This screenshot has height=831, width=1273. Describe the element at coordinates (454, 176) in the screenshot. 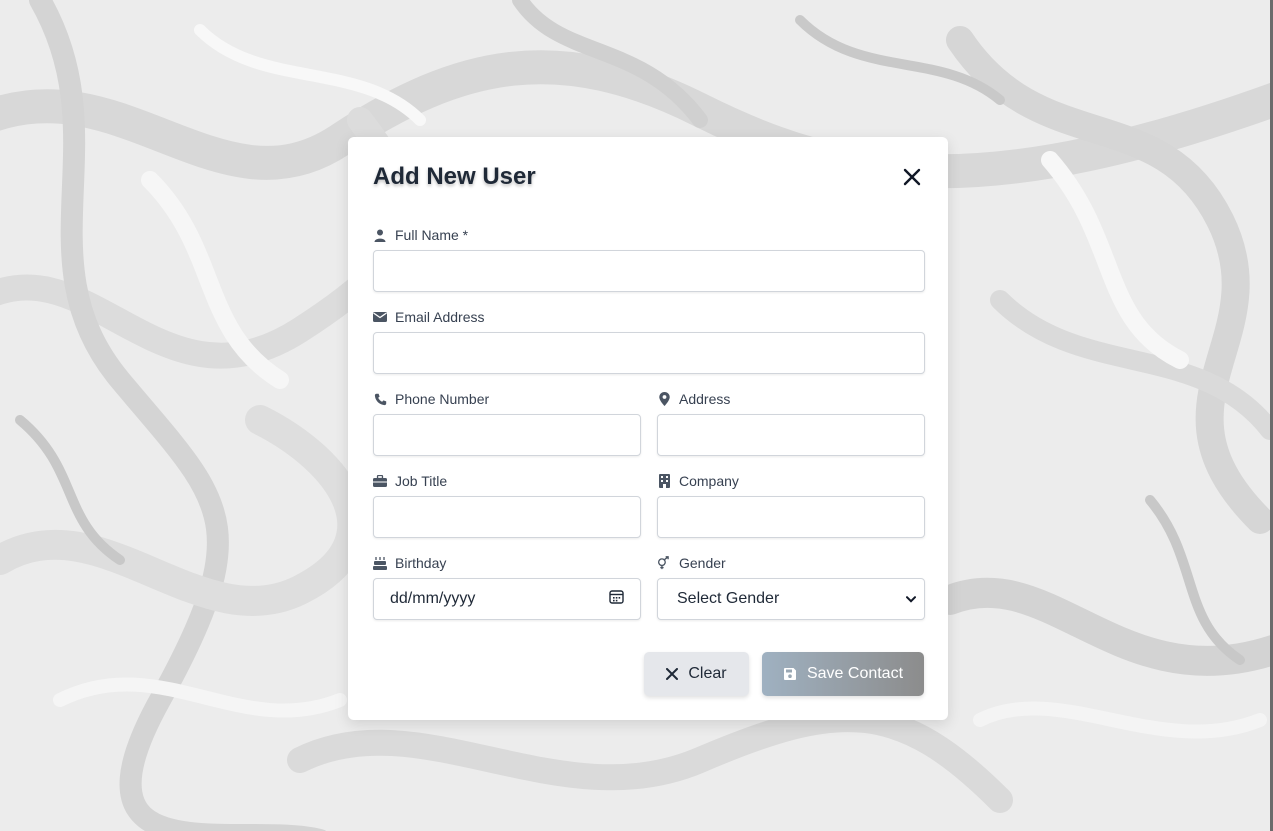

I see `modal-title: Add New User` at that location.